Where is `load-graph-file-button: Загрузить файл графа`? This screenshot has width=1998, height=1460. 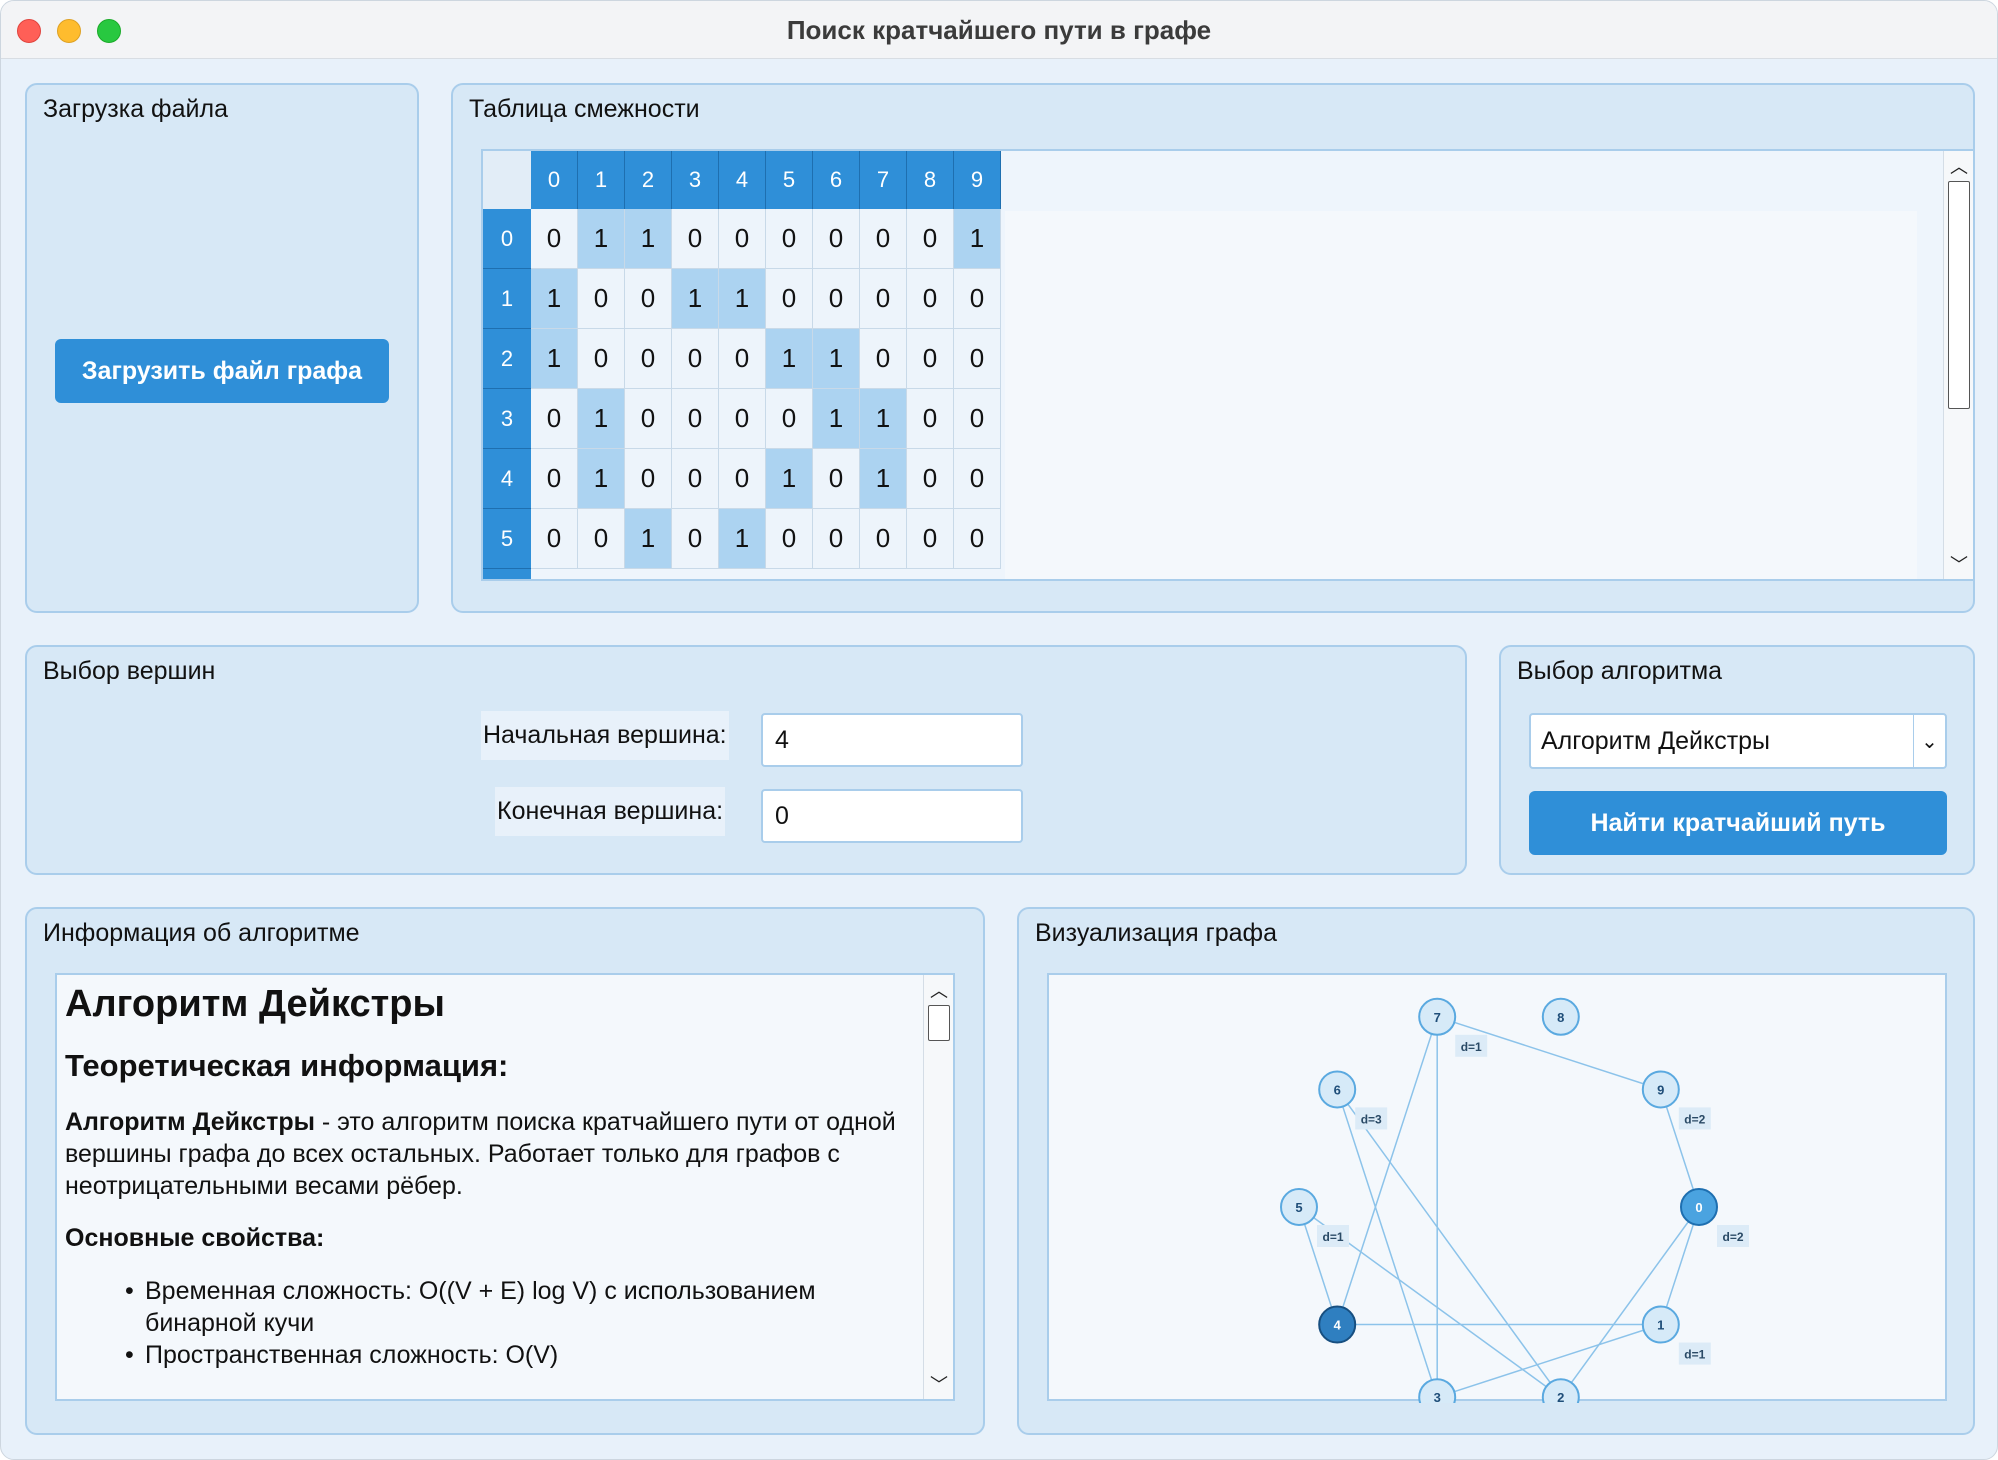
load-graph-file-button: Загрузить файл графа is located at coordinates (222, 371).